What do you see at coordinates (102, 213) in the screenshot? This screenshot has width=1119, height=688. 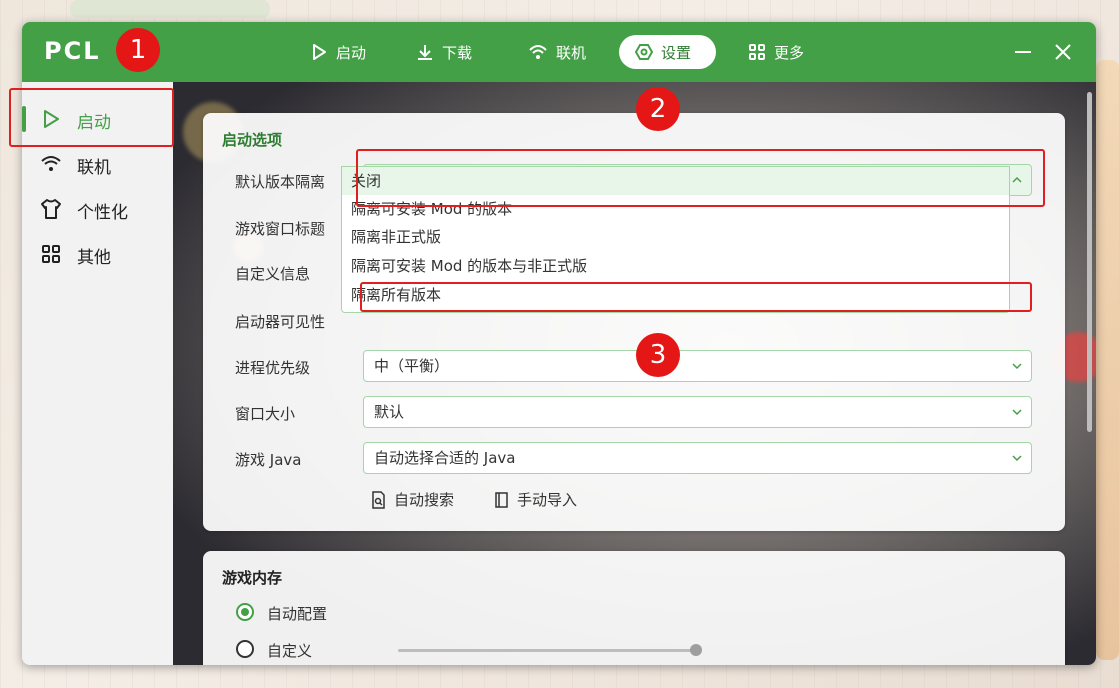 I see `sidebar-item-label: 个性化` at bounding box center [102, 213].